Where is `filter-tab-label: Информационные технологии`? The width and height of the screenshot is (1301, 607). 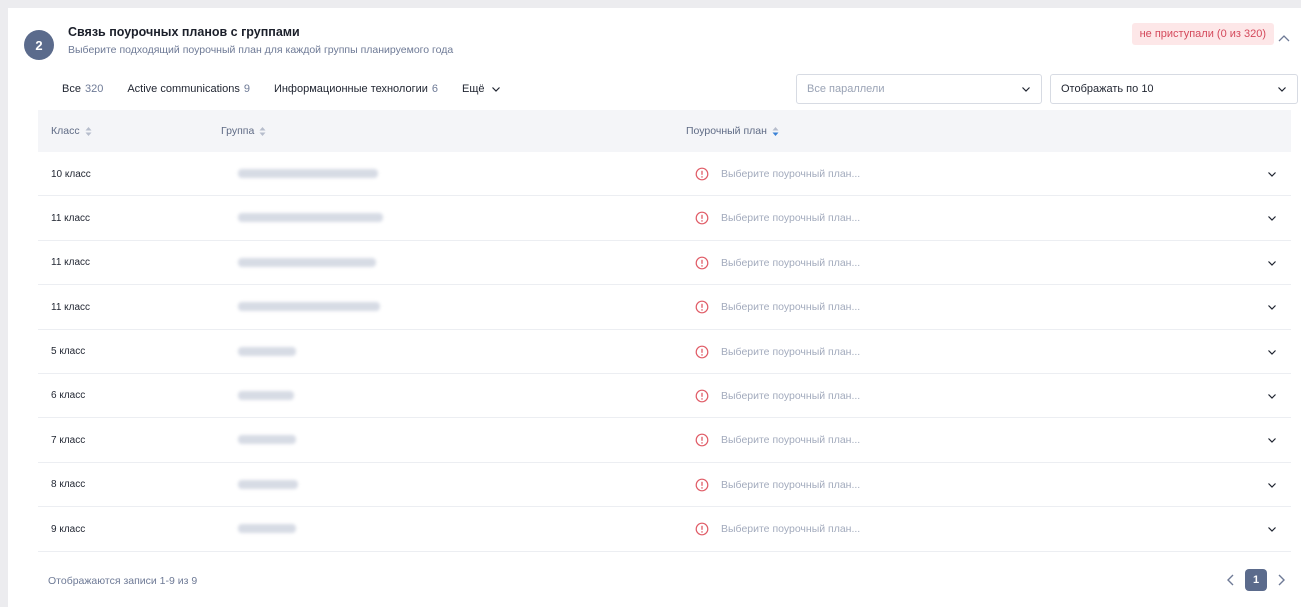
filter-tab-label: Информационные технологии is located at coordinates (350, 89).